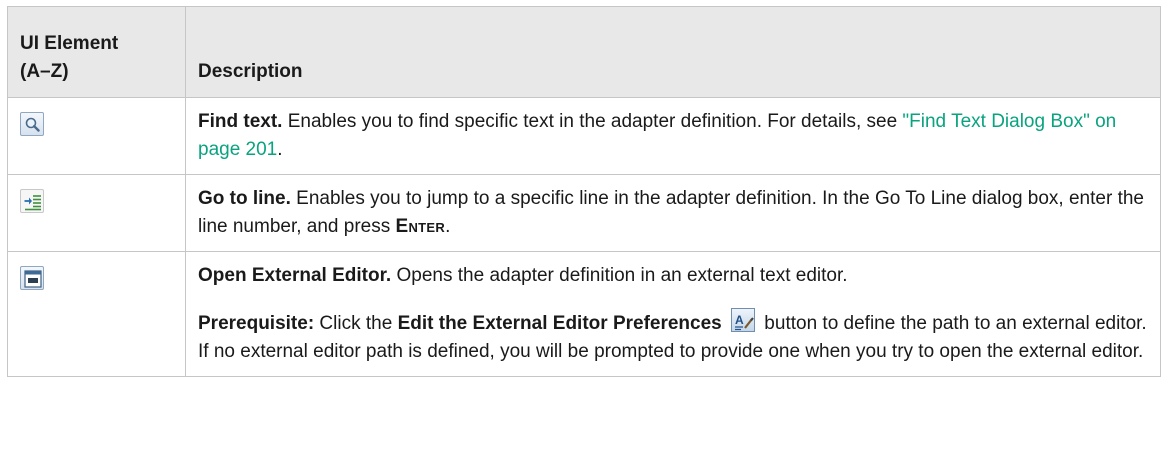 The height and width of the screenshot is (476, 1167). I want to click on prerequisite-label: Prerequisite:, so click(256, 323).